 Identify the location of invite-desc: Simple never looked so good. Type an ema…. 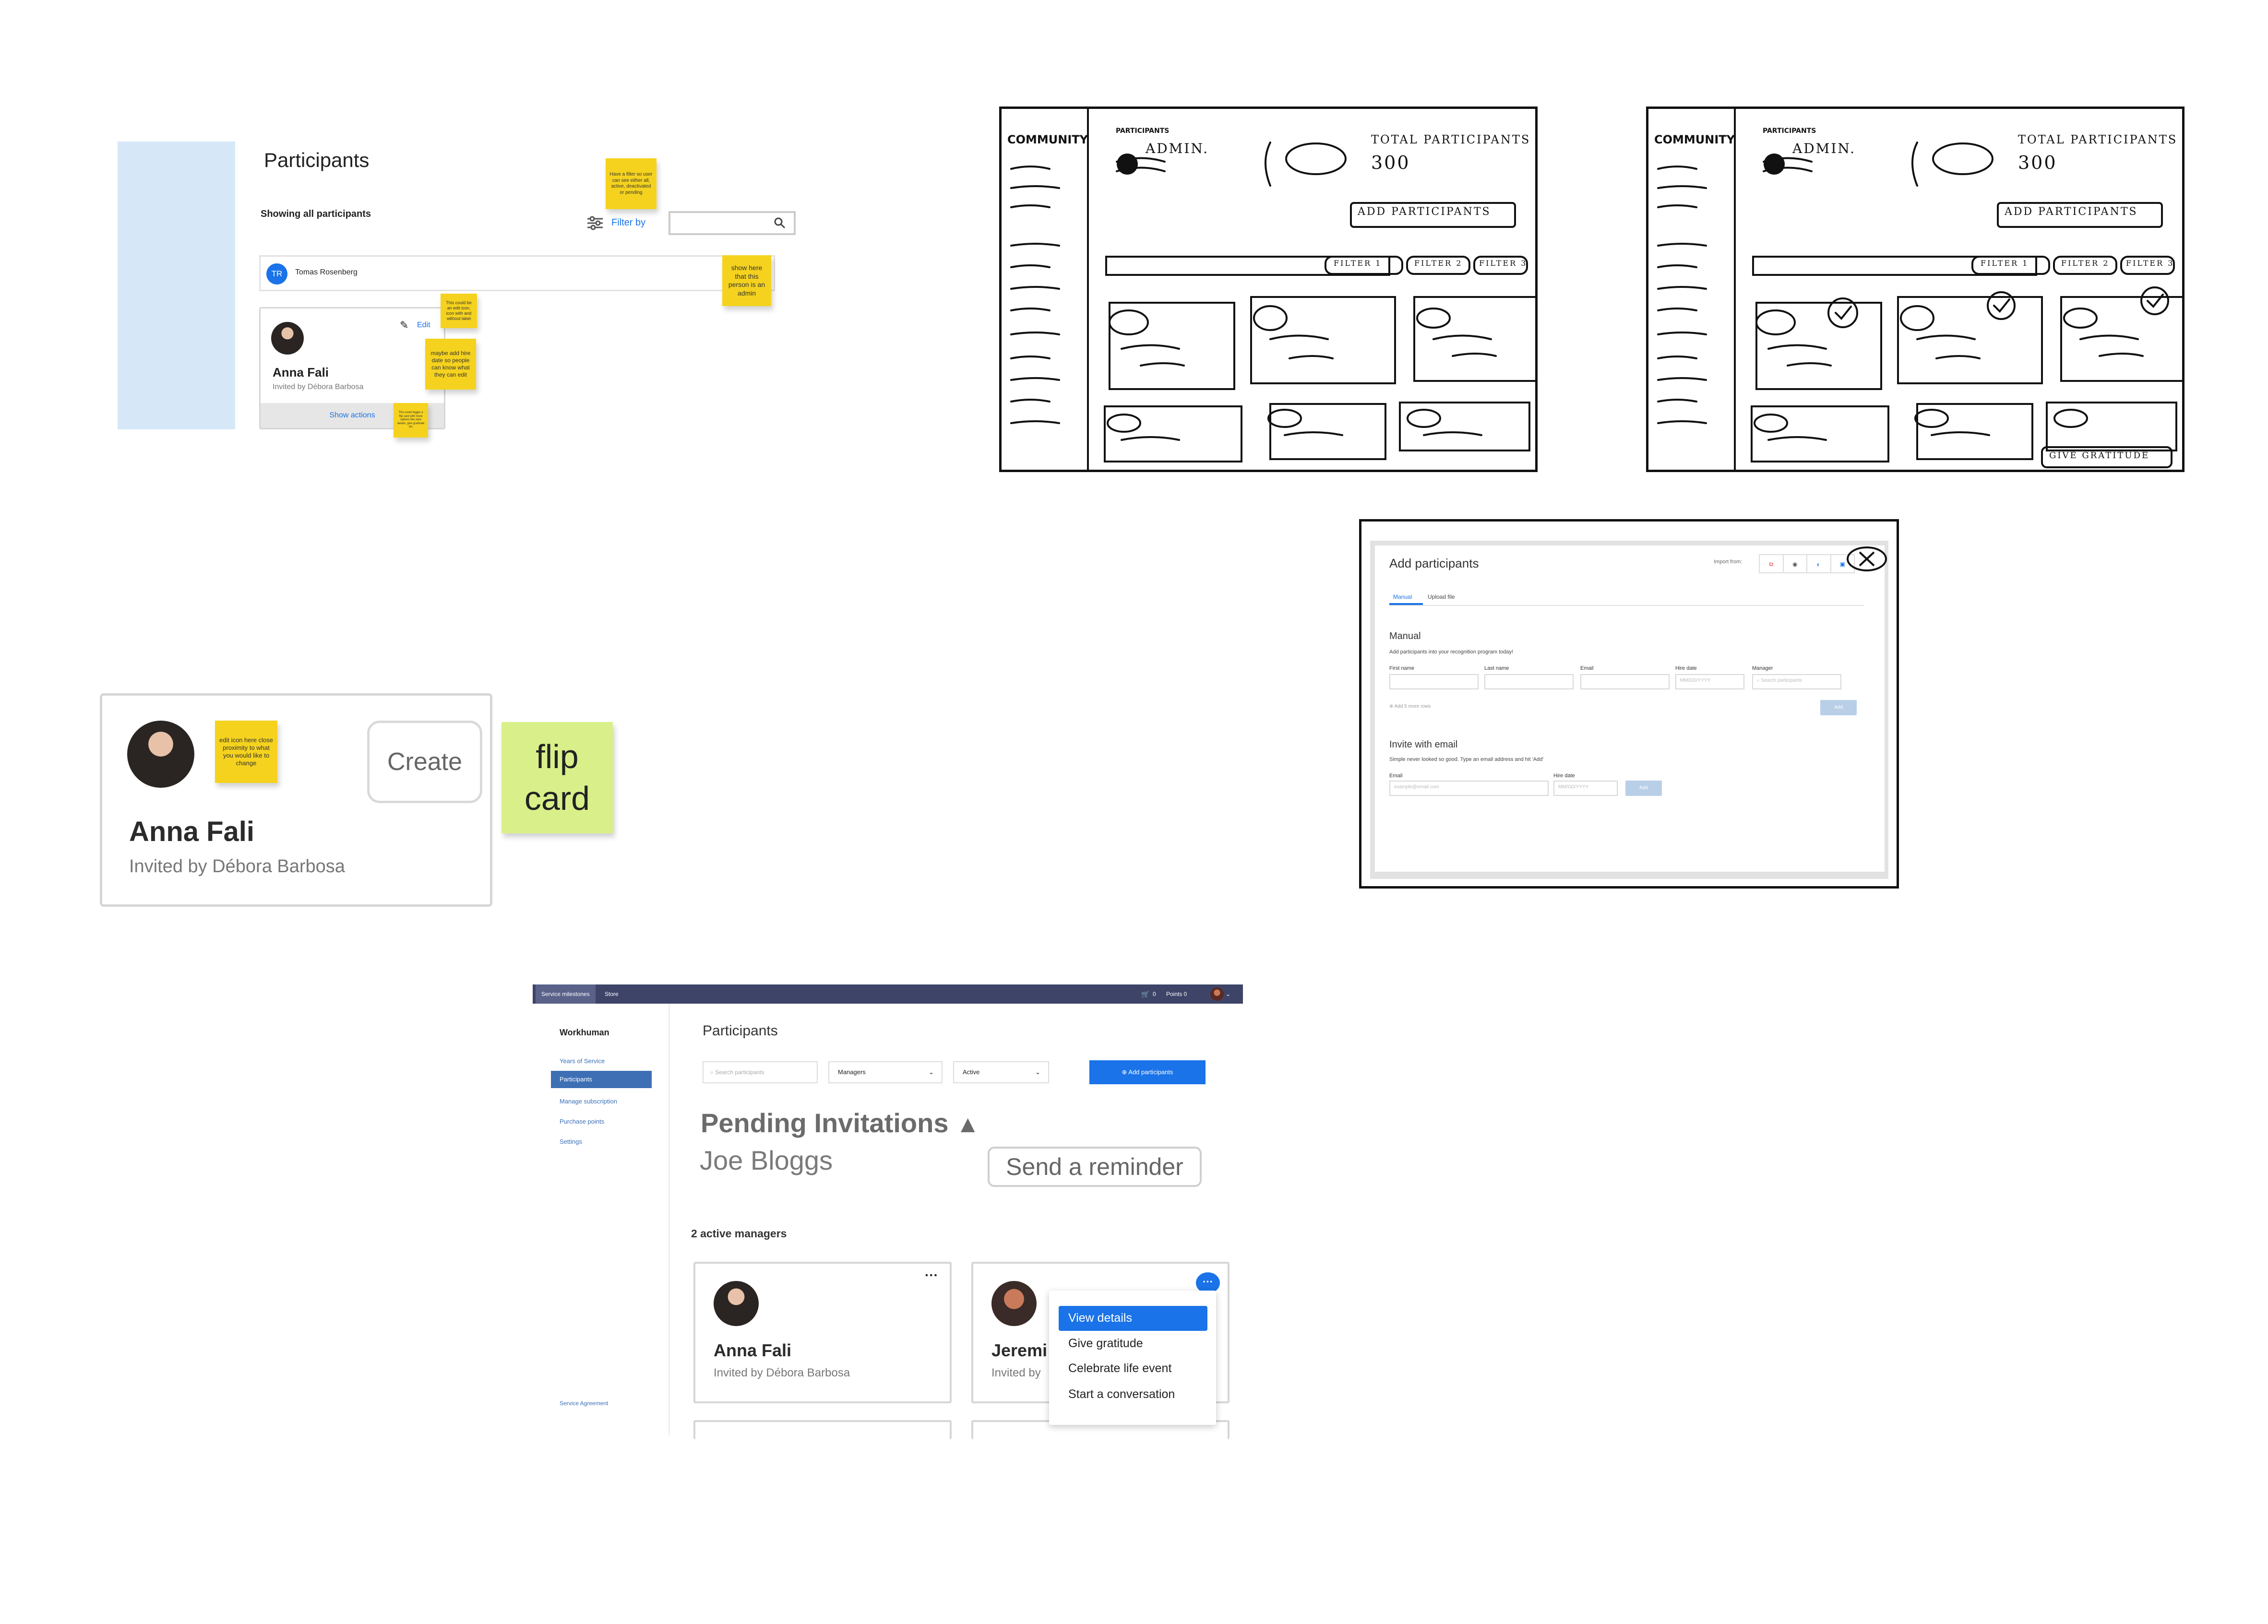
(1466, 759).